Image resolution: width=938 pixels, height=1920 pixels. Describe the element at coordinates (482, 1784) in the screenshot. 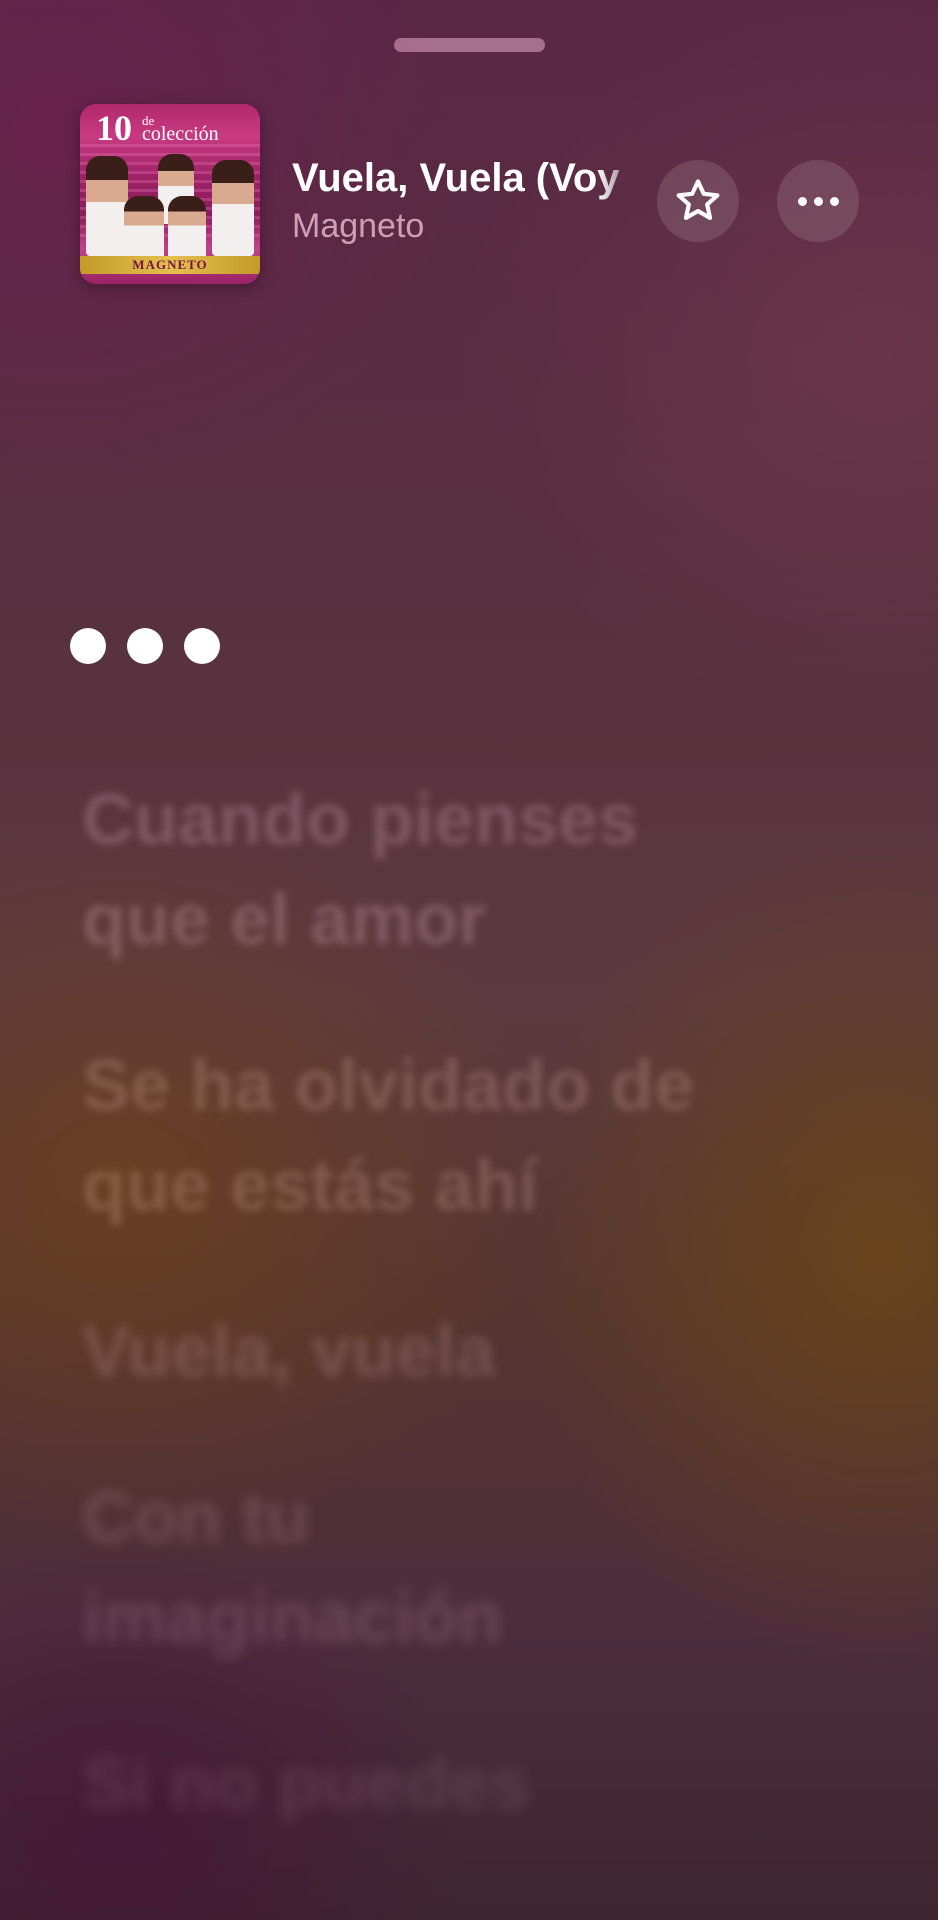

I see `lyric-line: Si no puedes` at that location.